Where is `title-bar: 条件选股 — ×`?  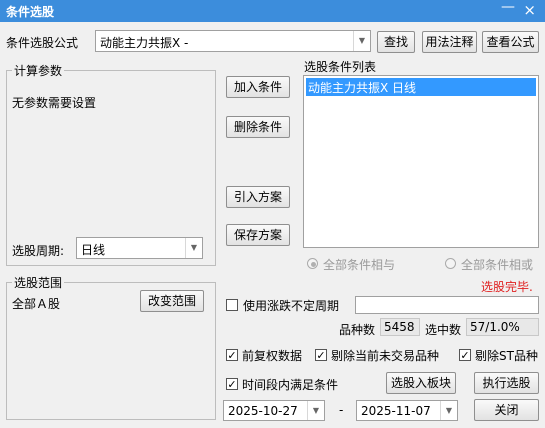 title-bar: 条件选股 — × is located at coordinates (272, 11).